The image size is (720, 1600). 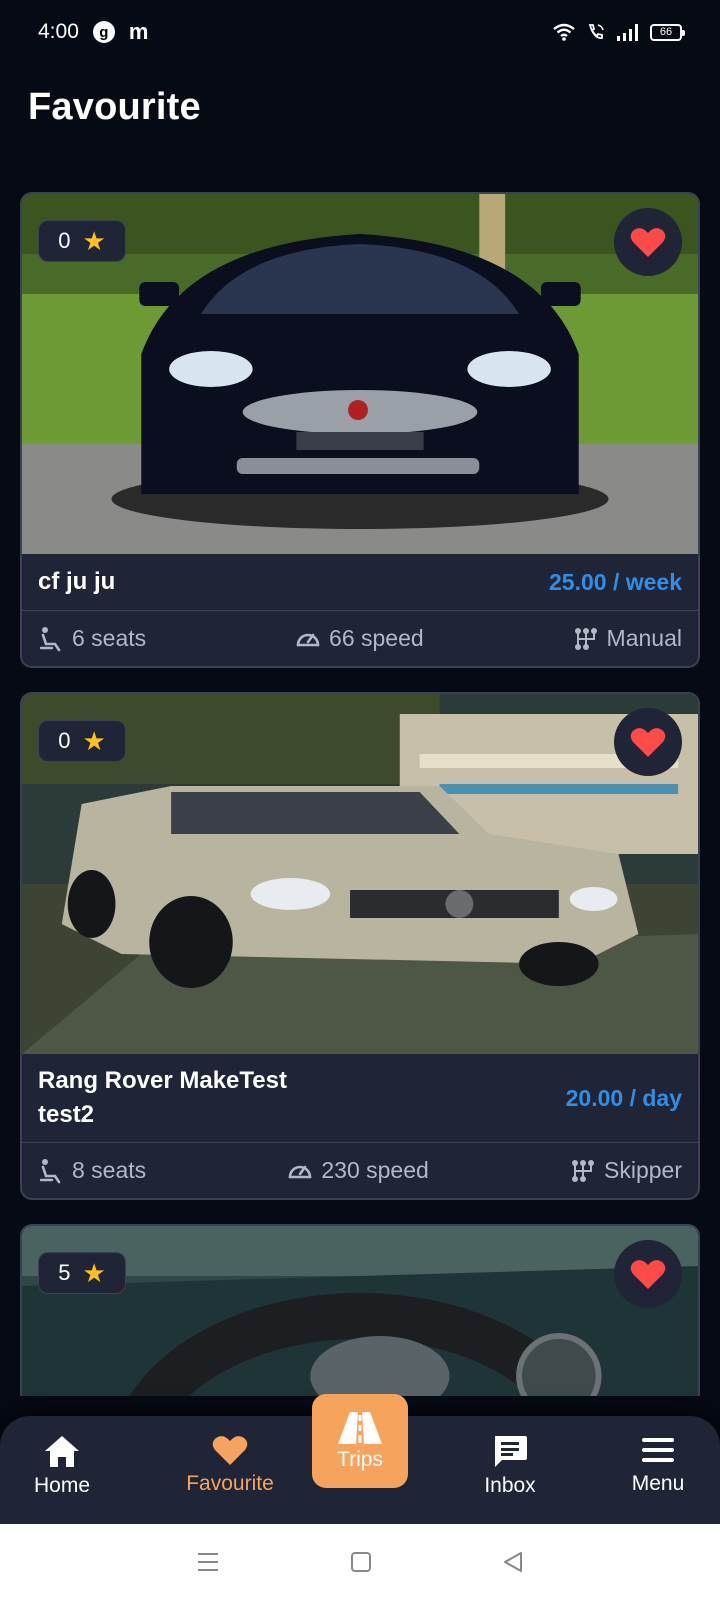 I want to click on car-price: 20.00 / day, so click(x=623, y=1097).